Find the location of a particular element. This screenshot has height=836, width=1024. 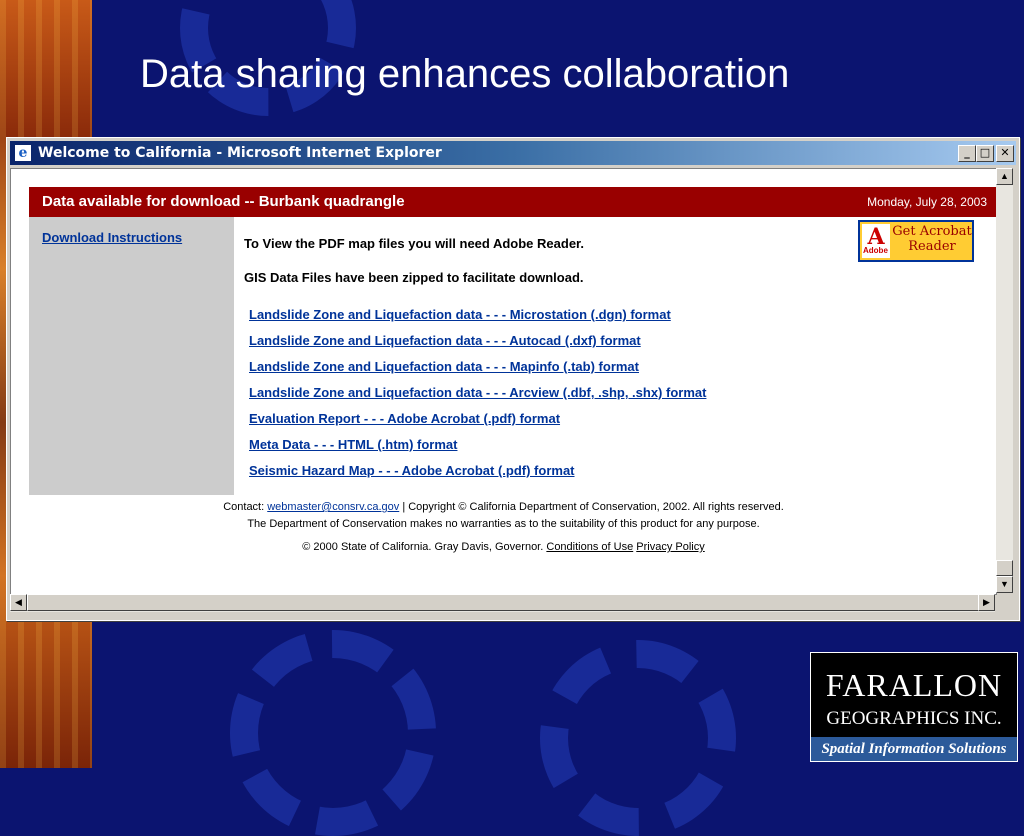

header-date: Monday, July 28, 2003 is located at coordinates (927, 202).